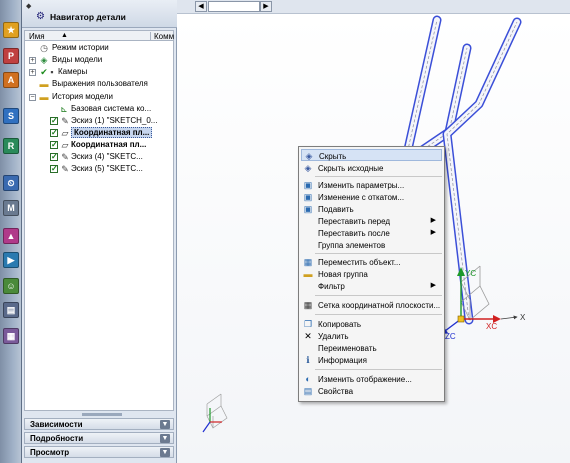  What do you see at coordinates (308, 324) in the screenshot?
I see `copy-icon: ❐` at bounding box center [308, 324].